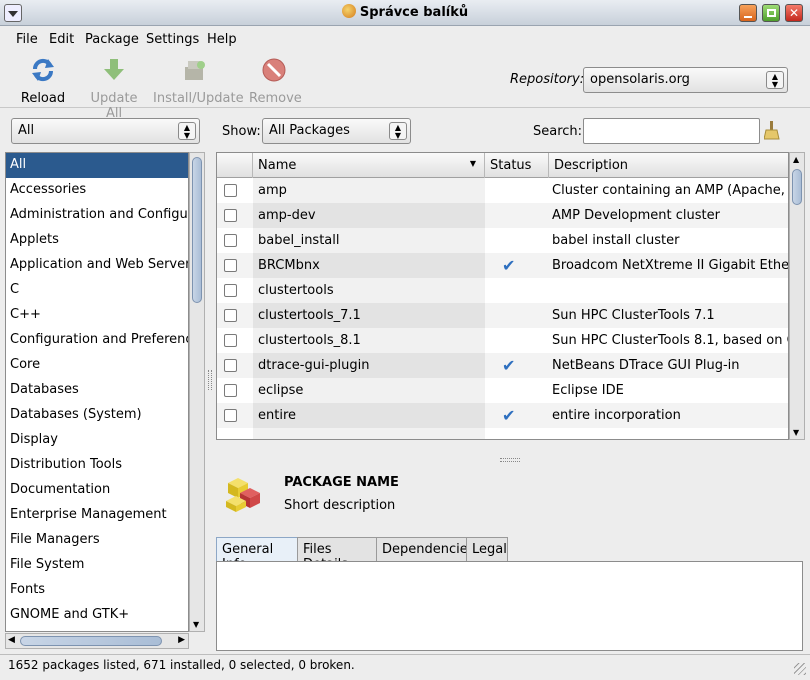 This screenshot has height=680, width=810. Describe the element at coordinates (222, 39) in the screenshot. I see `menu-help: Help` at that location.